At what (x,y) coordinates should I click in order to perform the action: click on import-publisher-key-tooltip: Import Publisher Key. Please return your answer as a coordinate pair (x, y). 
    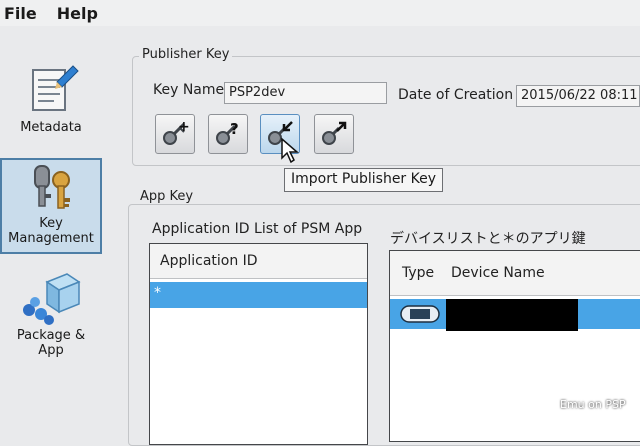
    Looking at the image, I should click on (364, 180).